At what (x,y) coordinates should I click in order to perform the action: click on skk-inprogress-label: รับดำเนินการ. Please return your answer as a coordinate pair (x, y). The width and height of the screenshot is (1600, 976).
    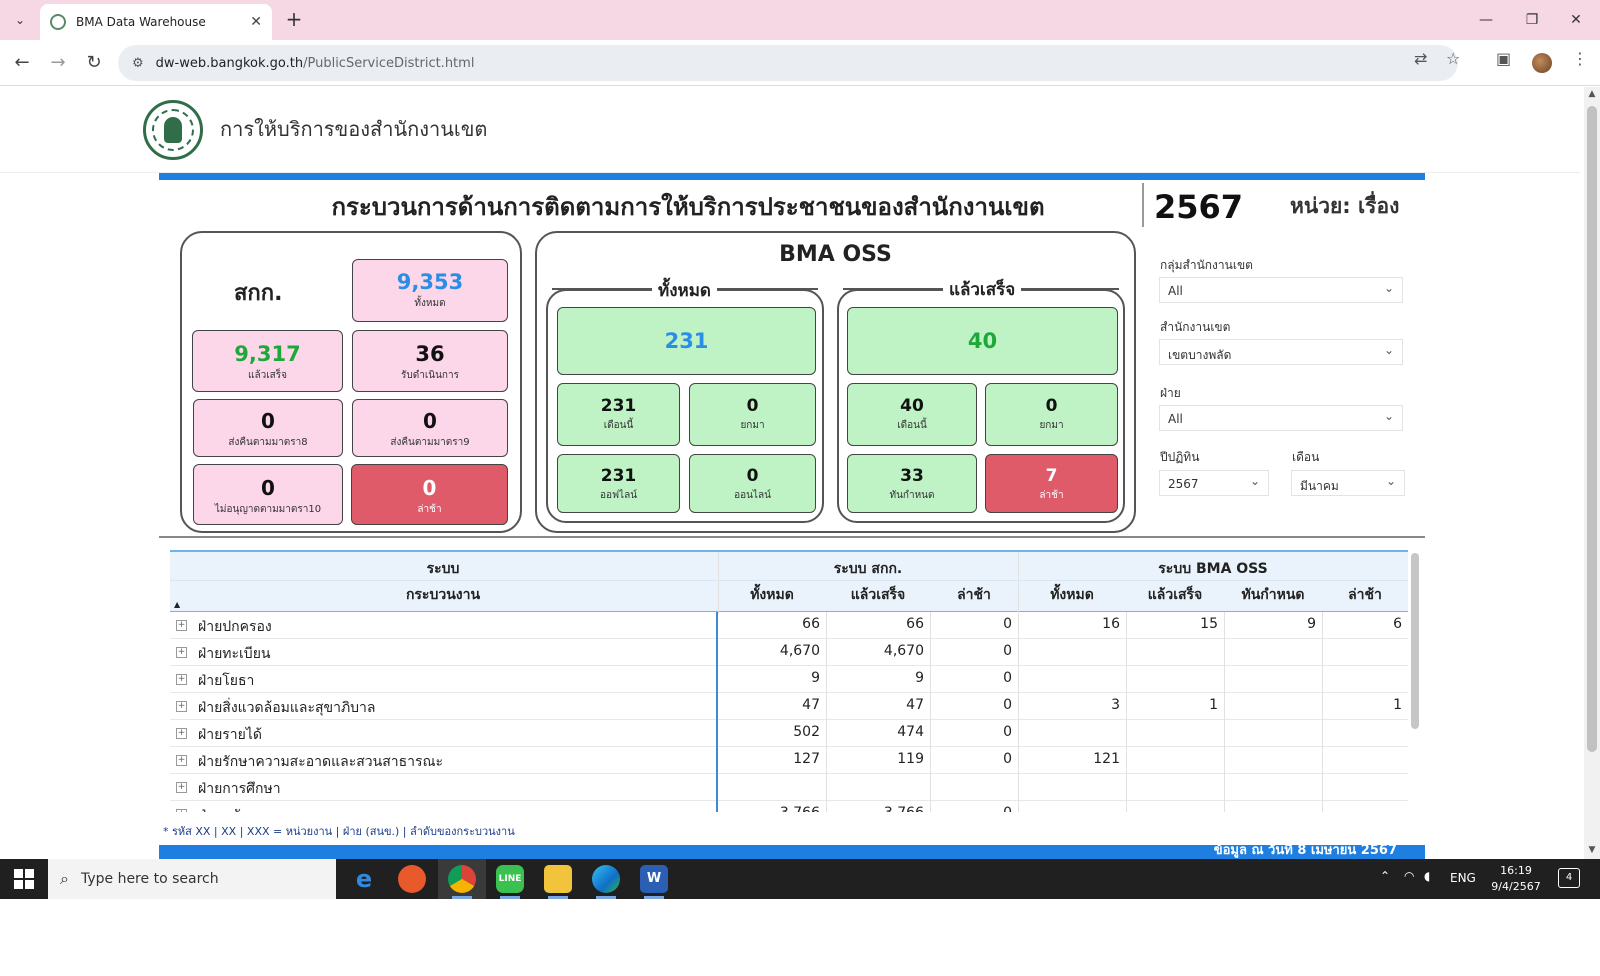
    Looking at the image, I should click on (430, 375).